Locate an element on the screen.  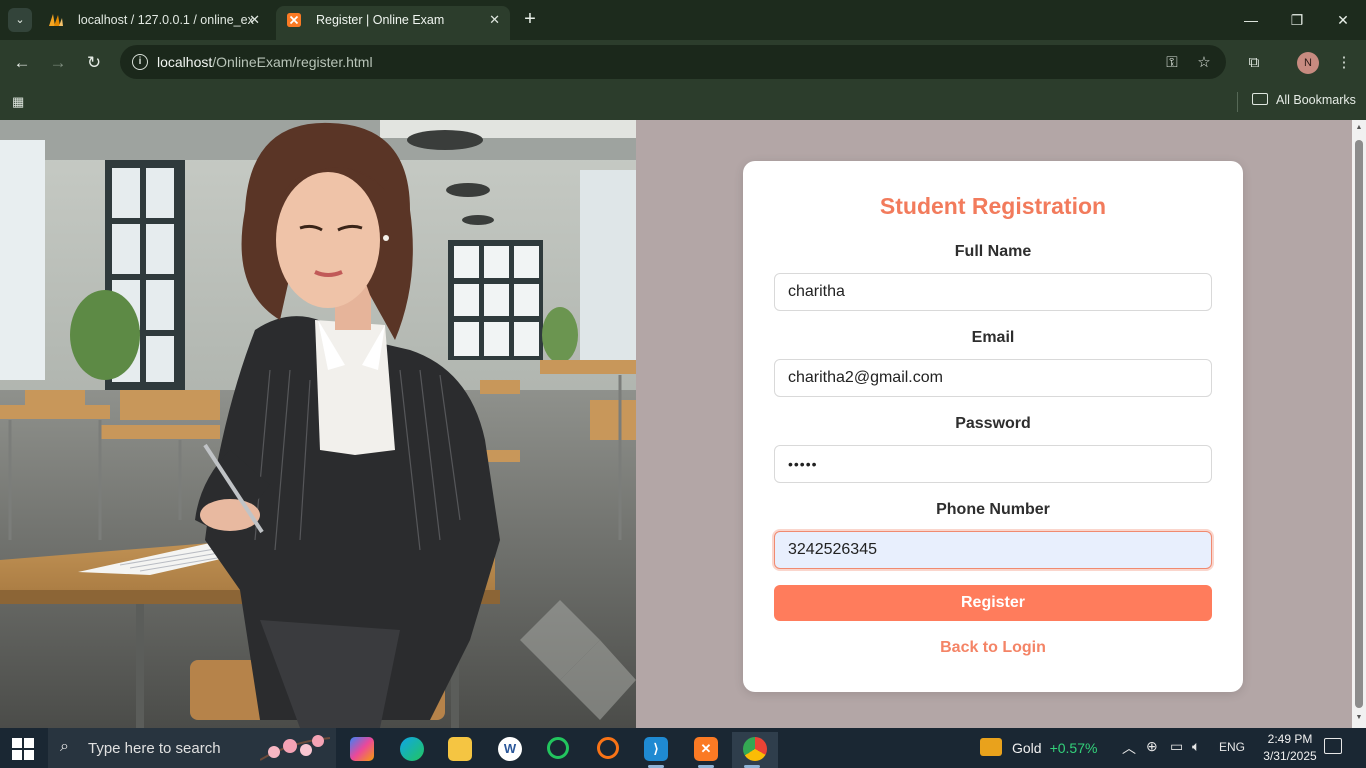
bookmarks-bar: ▦ All Bookmarks is located at coordinates (683, 103).